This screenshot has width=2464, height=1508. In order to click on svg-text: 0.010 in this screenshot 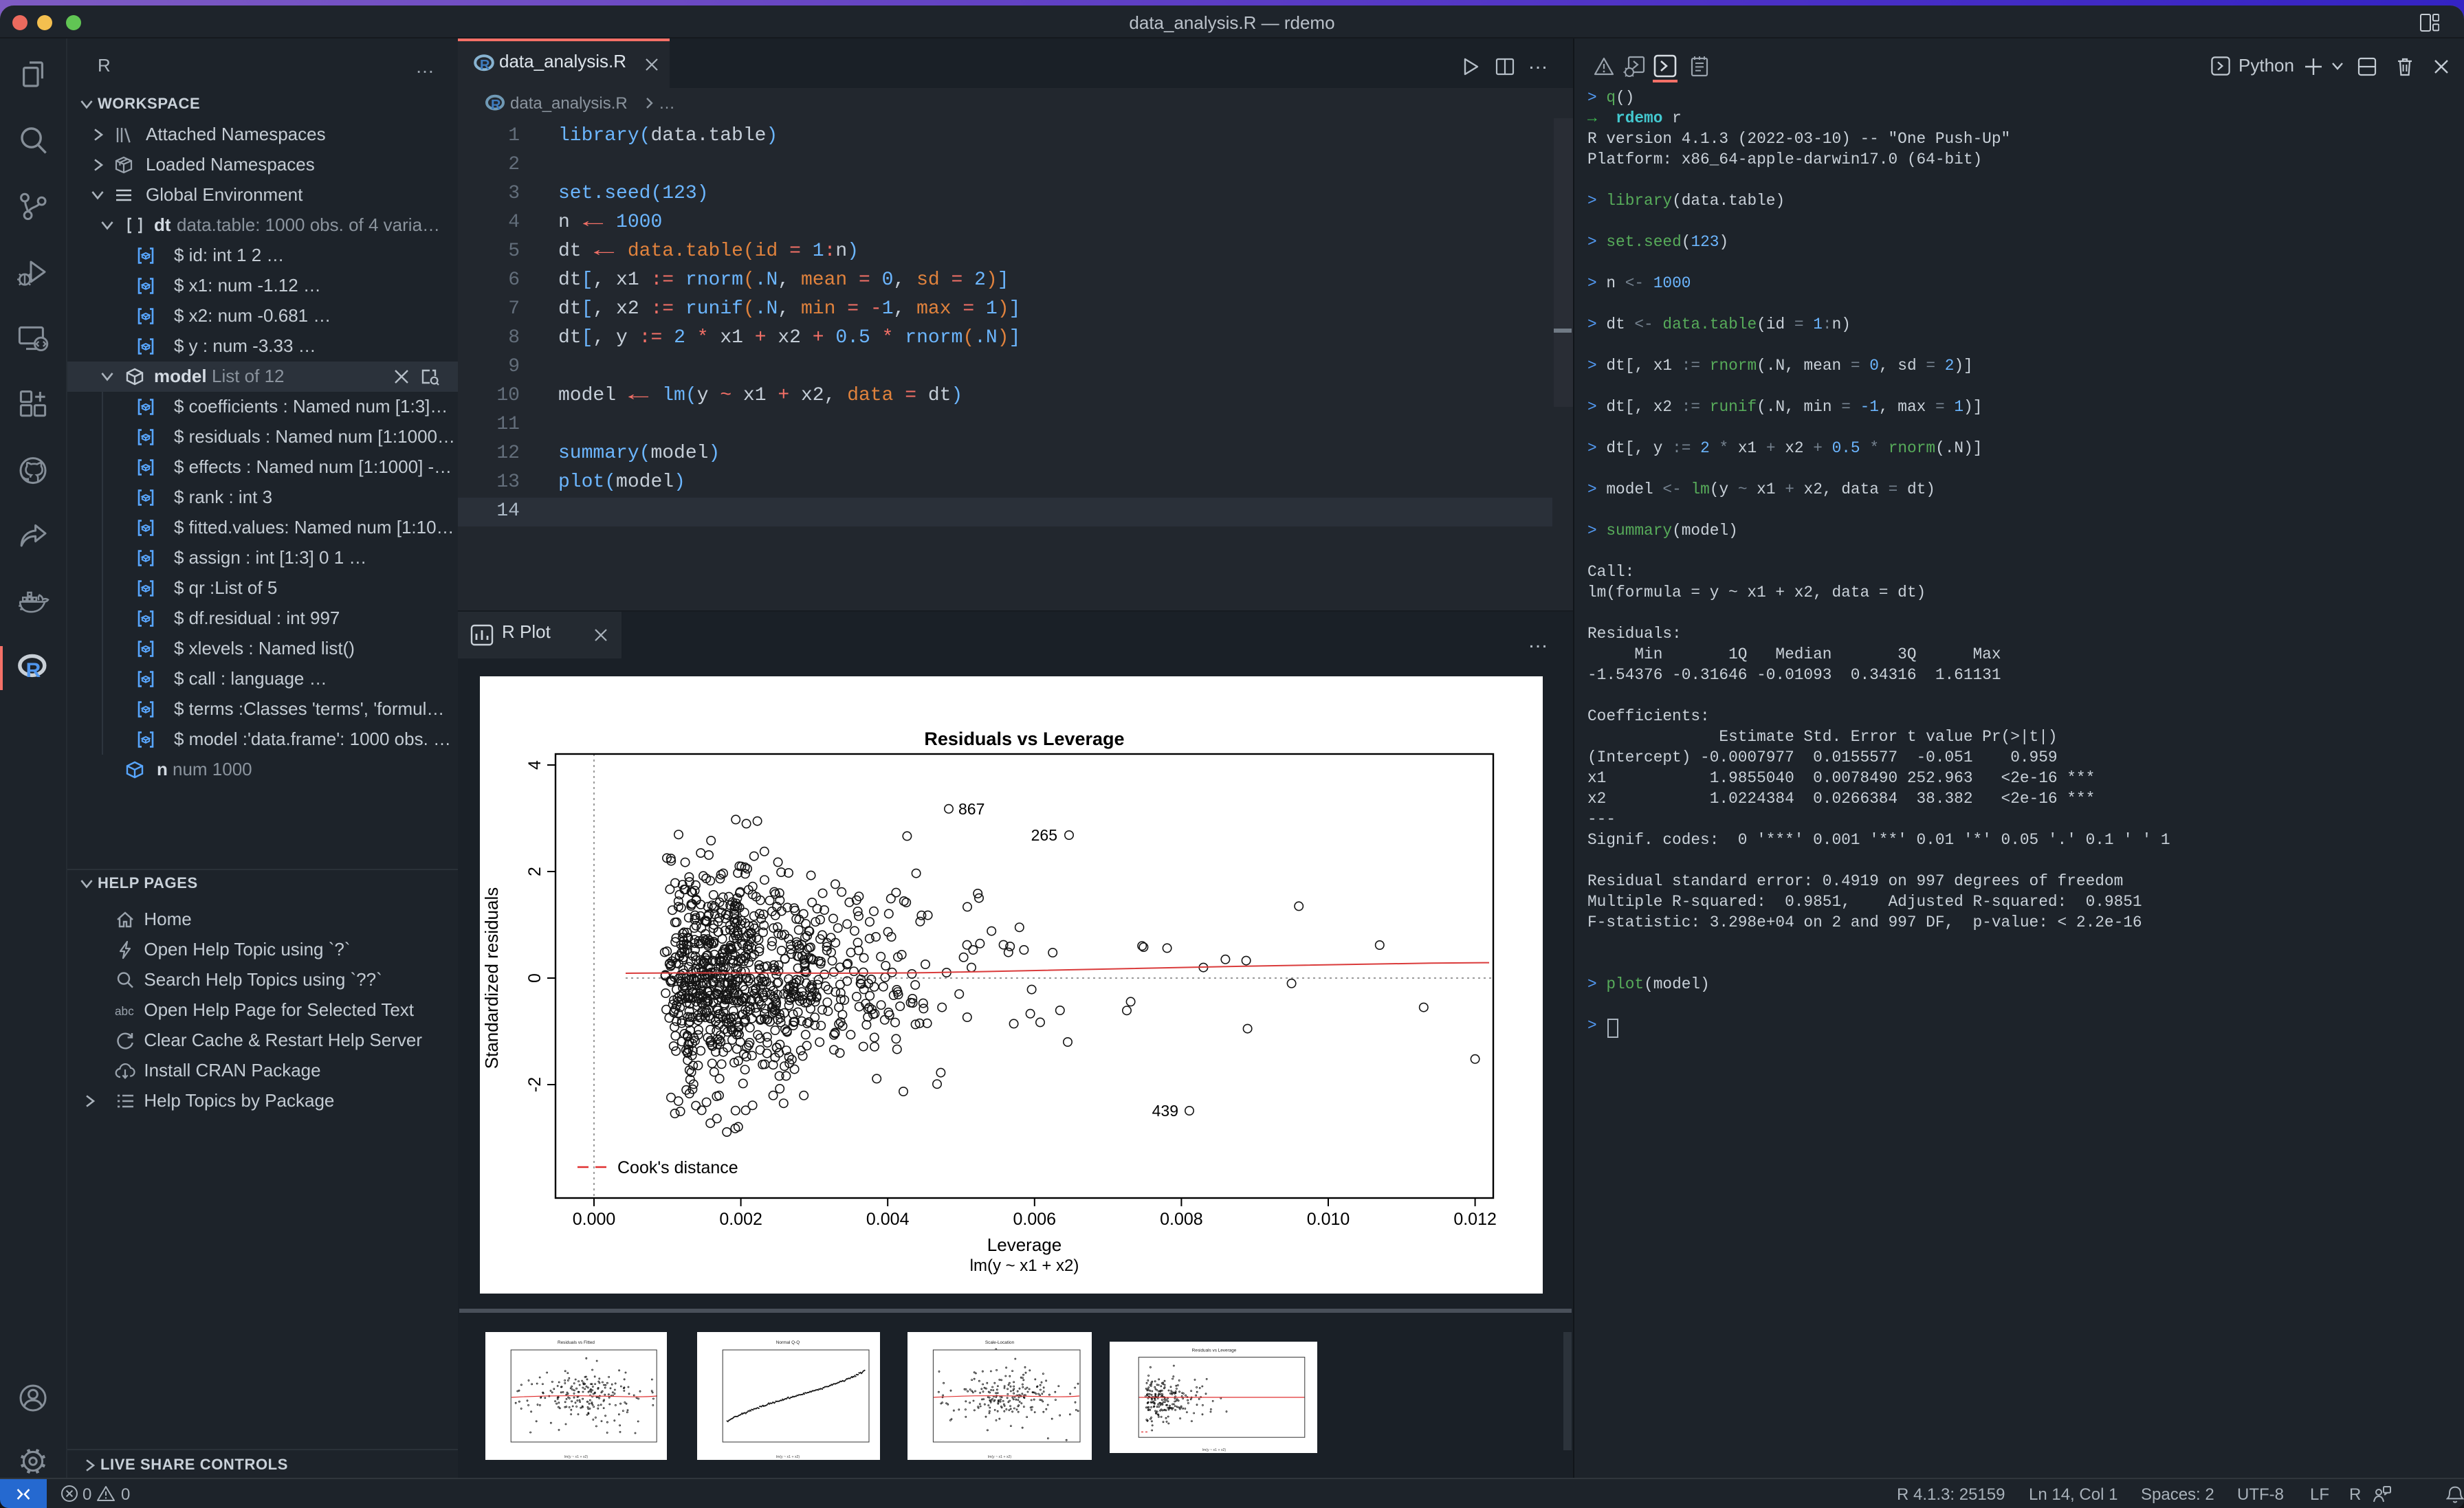, I will do `click(1328, 1219)`.